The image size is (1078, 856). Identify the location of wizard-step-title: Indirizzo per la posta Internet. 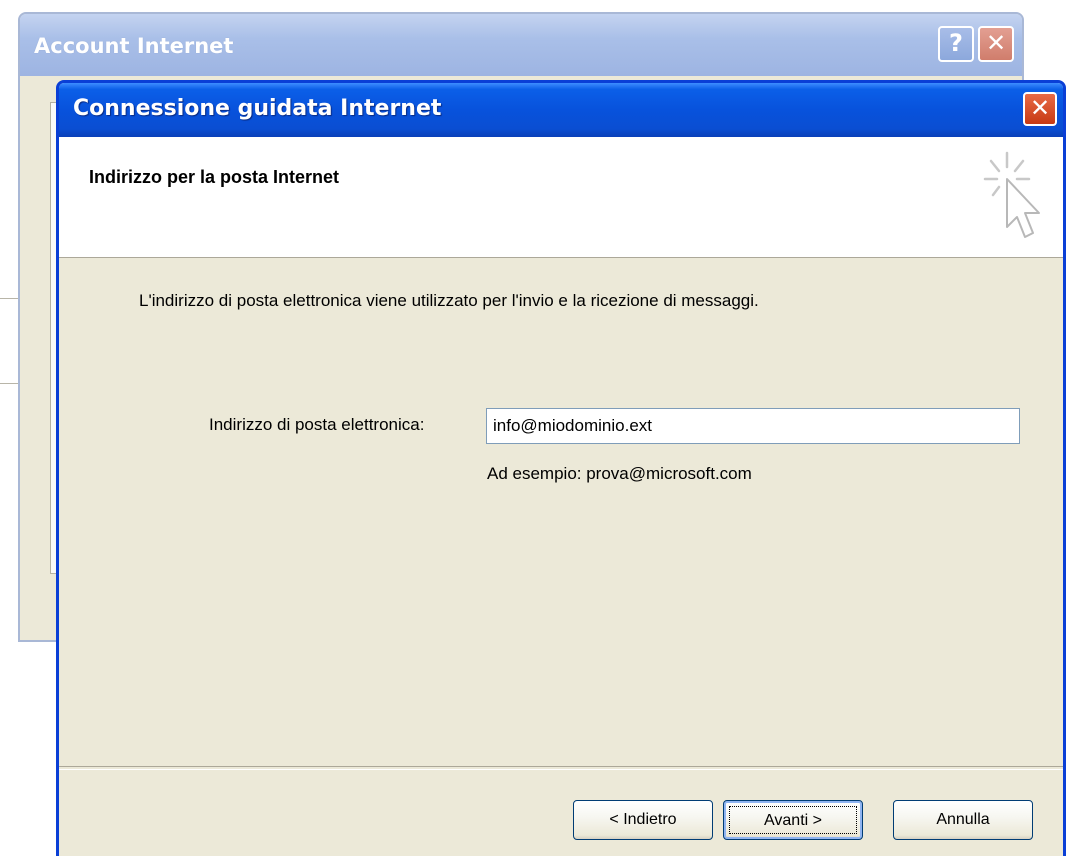
(214, 177).